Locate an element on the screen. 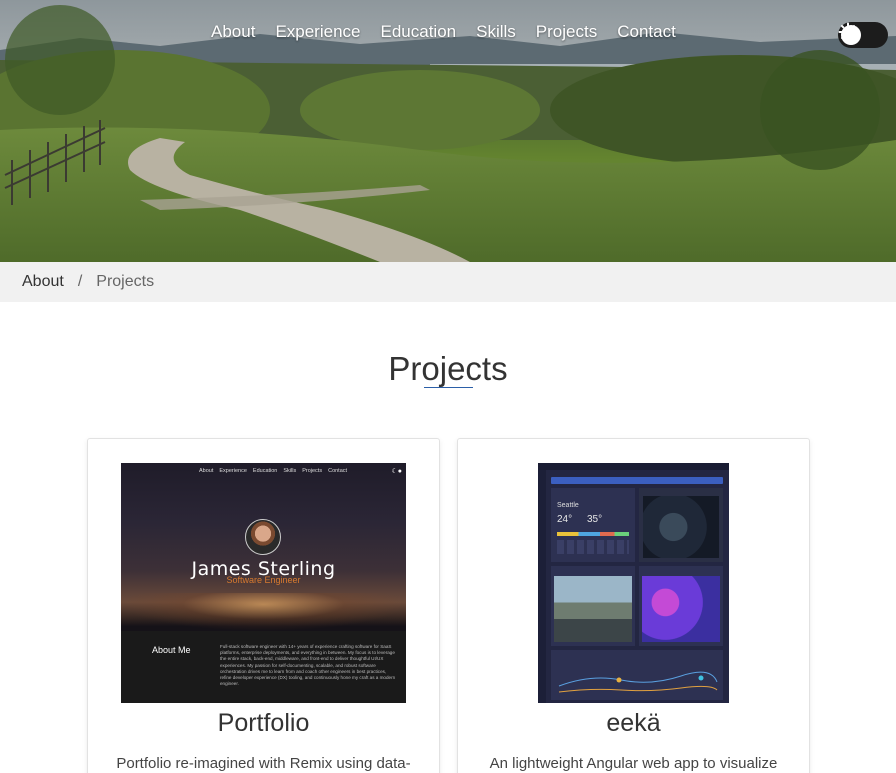 The image size is (896, 773). thumbnail-nav-item: Projects is located at coordinates (312, 471).